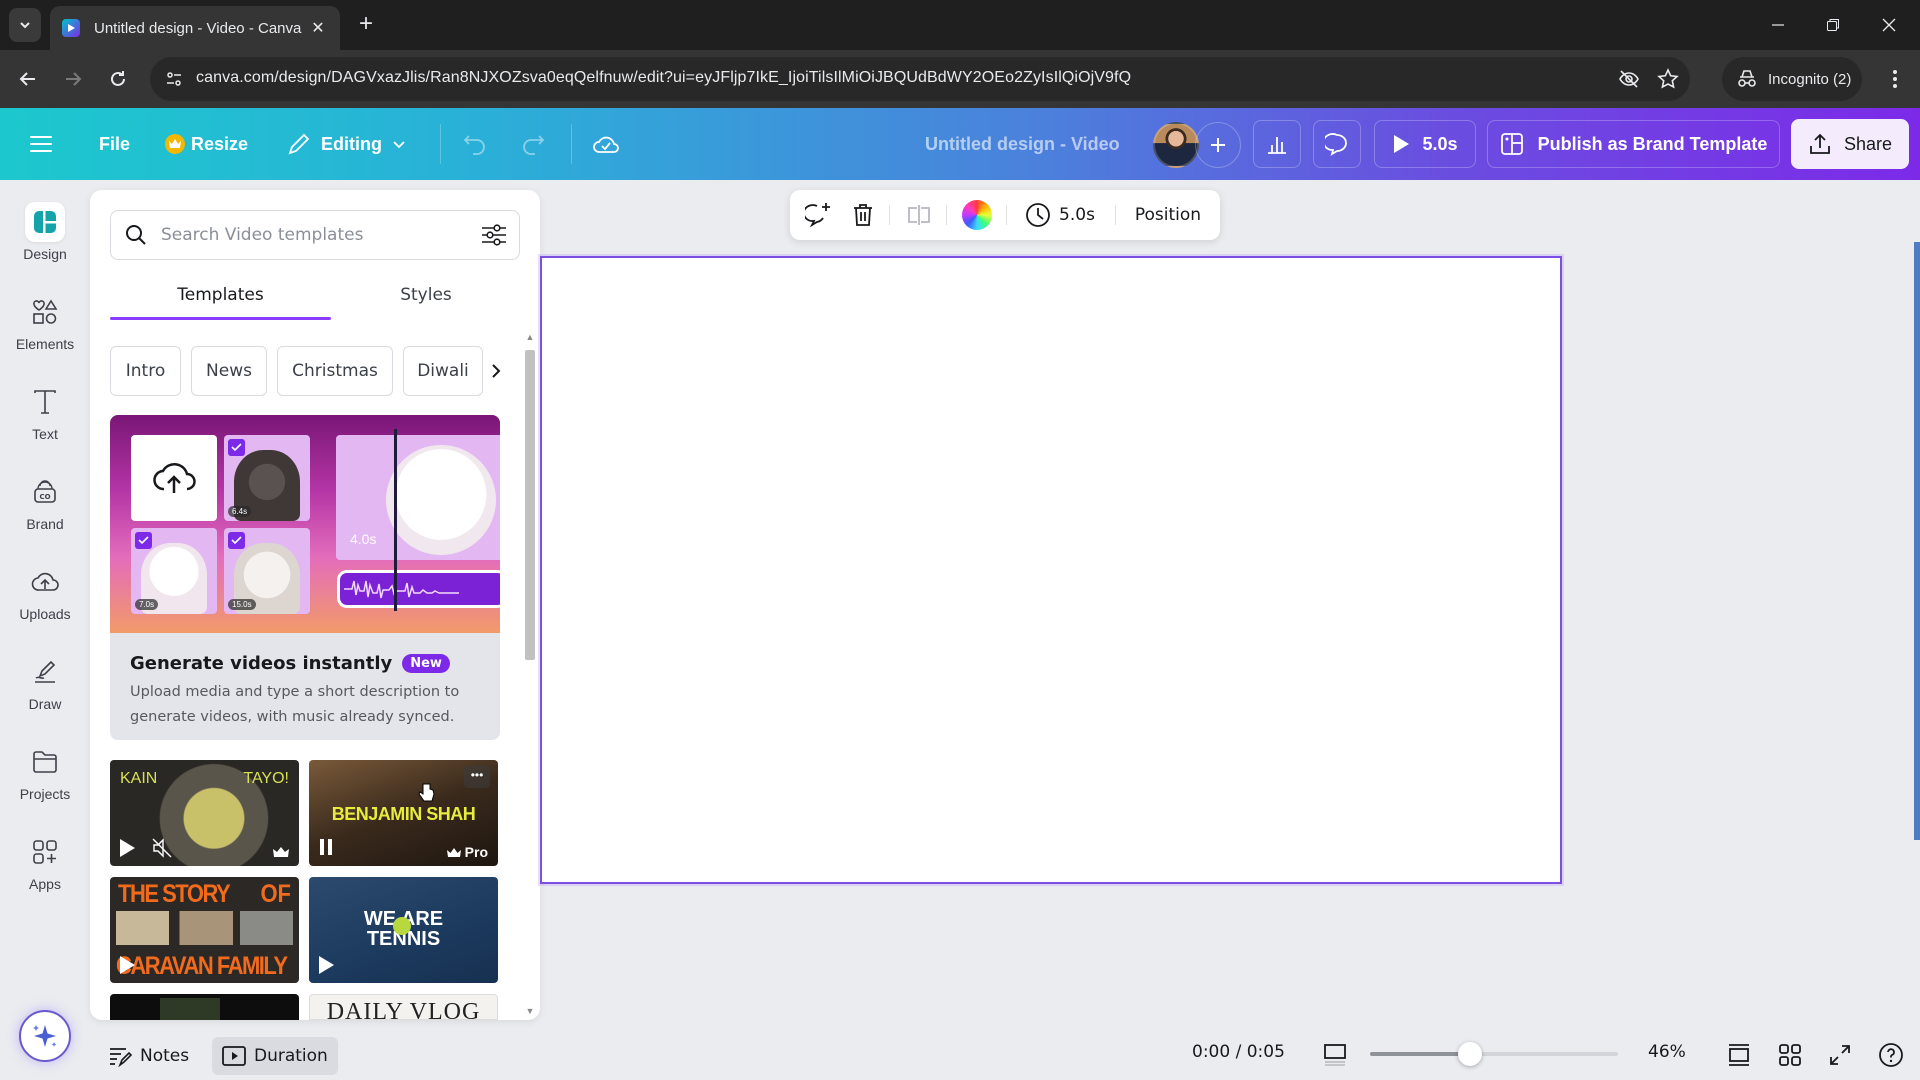 The width and height of the screenshot is (1920, 1080). I want to click on folder-icon, so click(45, 762).